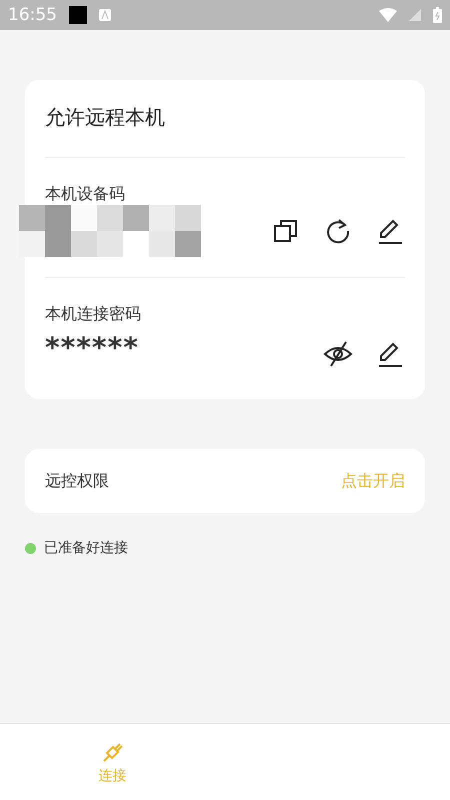 This screenshot has width=450, height=800. I want to click on eye-off-icon, so click(338, 354).